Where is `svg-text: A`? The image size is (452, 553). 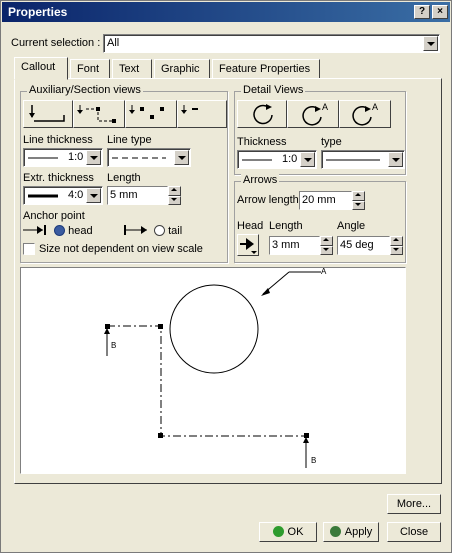 svg-text: A is located at coordinates (375, 107).